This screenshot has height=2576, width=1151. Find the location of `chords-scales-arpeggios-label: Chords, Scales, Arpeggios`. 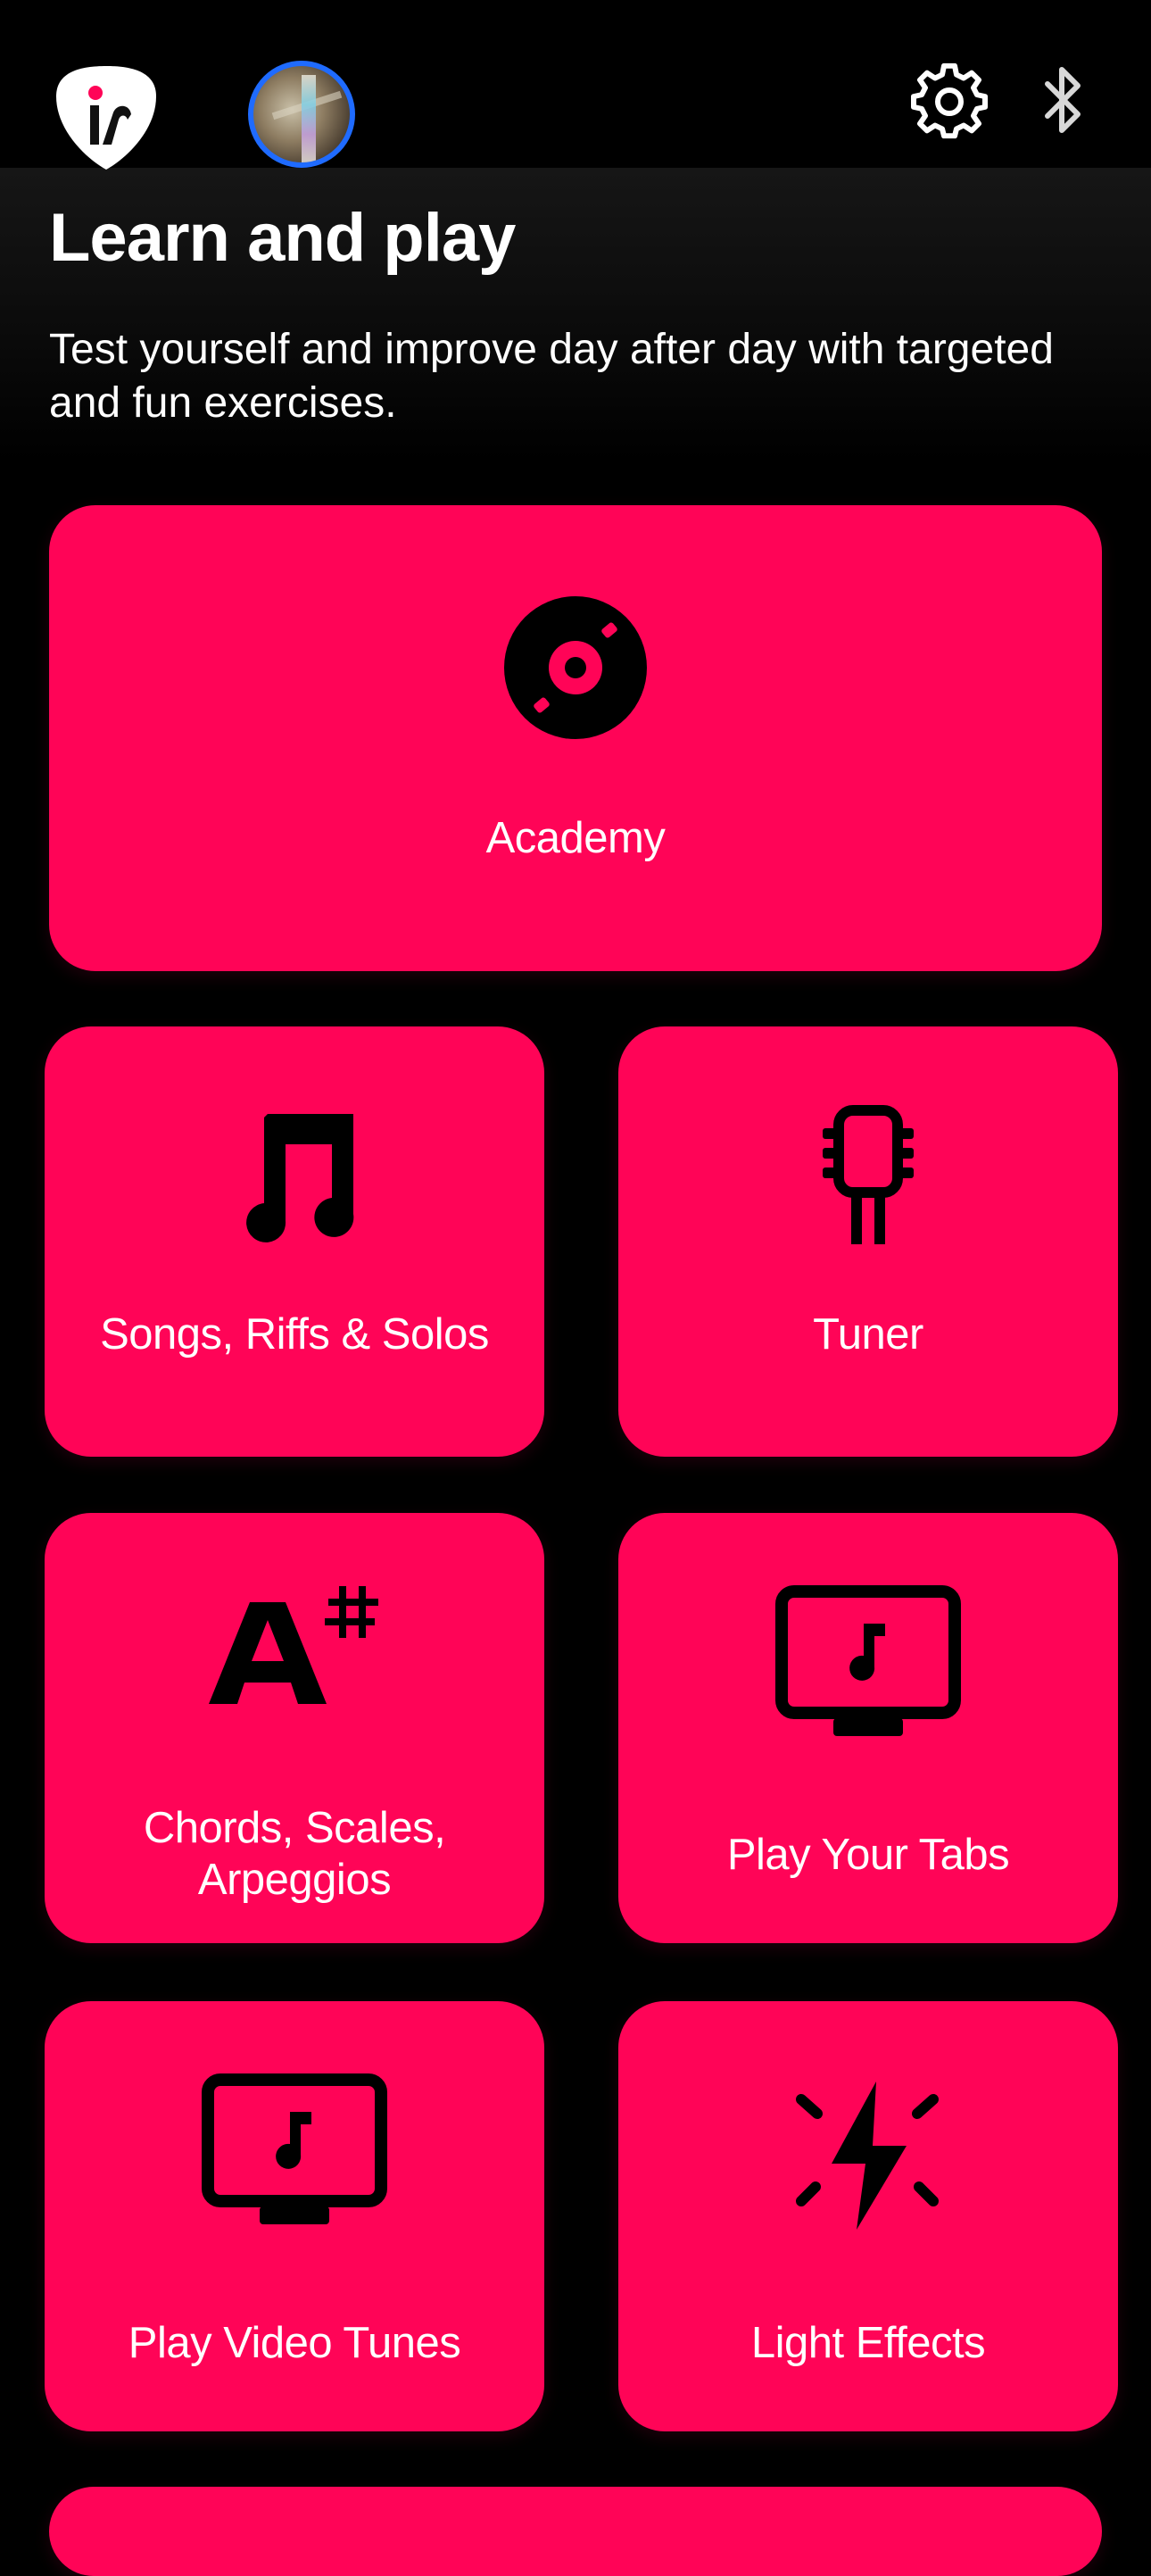

chords-scales-arpeggios-label: Chords, Scales, Arpeggios is located at coordinates (294, 1854).